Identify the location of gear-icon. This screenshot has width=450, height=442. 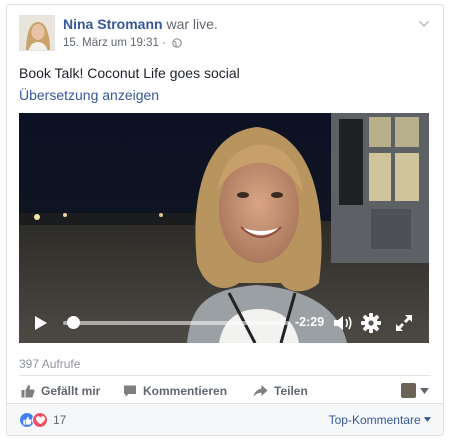
(371, 323).